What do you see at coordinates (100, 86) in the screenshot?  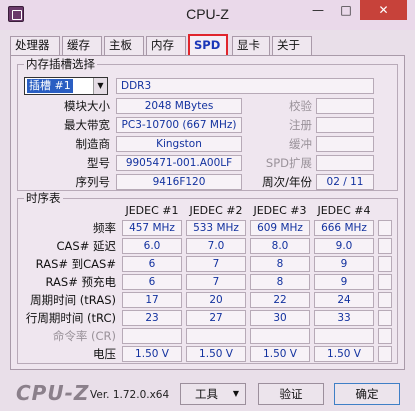 I see `chevron-down-icon: ▼` at bounding box center [100, 86].